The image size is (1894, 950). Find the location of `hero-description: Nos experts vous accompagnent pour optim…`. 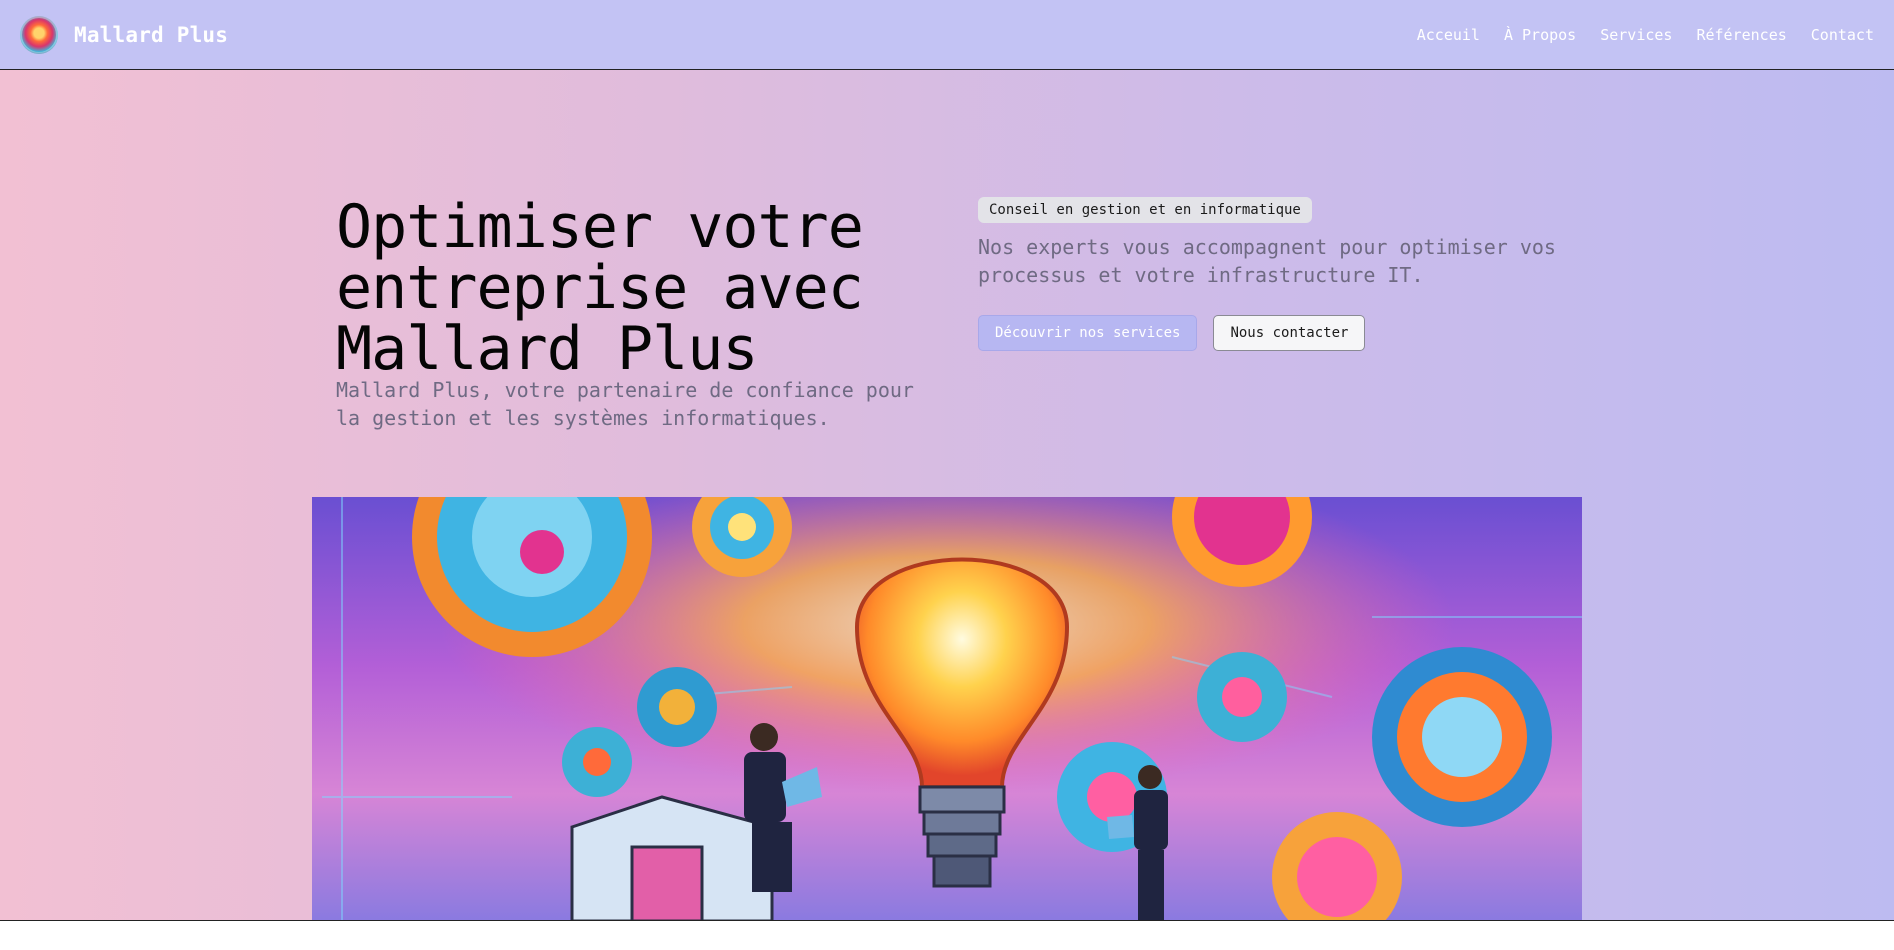

hero-description: Nos experts vous accompagnent pour optim… is located at coordinates (1267, 261).